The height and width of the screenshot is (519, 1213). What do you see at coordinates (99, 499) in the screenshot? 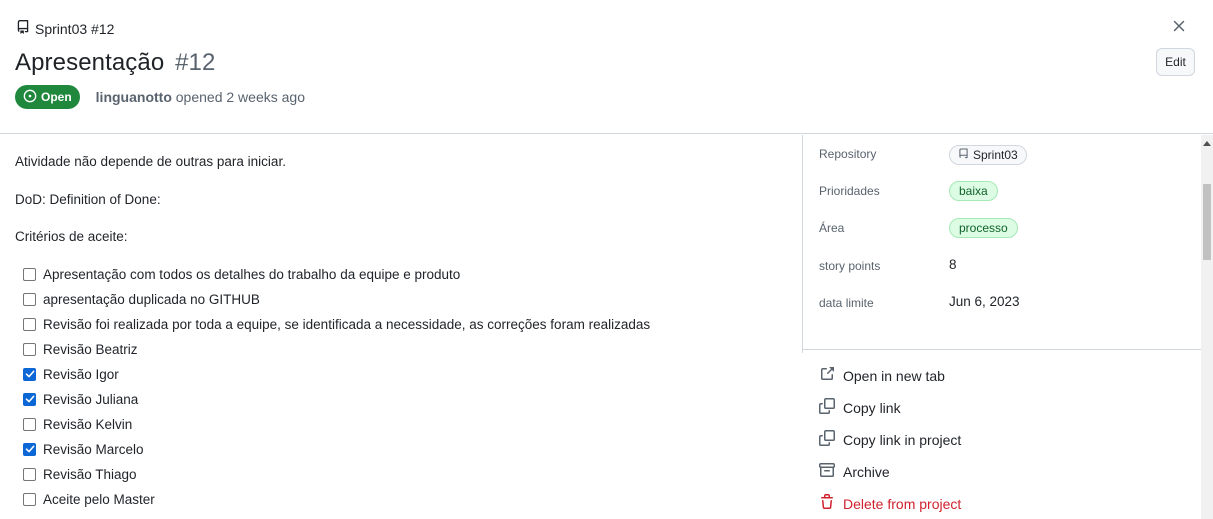
I see `task-label: Aceite pelo Master` at bounding box center [99, 499].